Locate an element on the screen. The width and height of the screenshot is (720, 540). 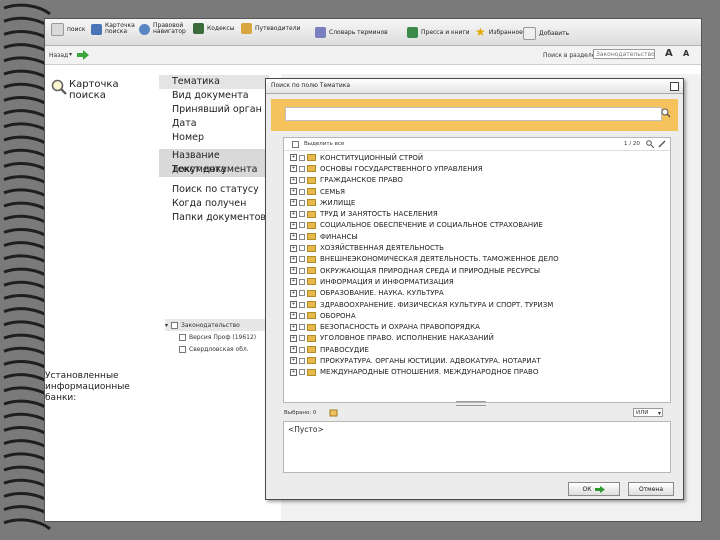
topic-row: + ОСНОВЫ ГОСУДАРСТВЕННОГО УПРАВЛЕНИЯ is located at coordinates (477, 168).